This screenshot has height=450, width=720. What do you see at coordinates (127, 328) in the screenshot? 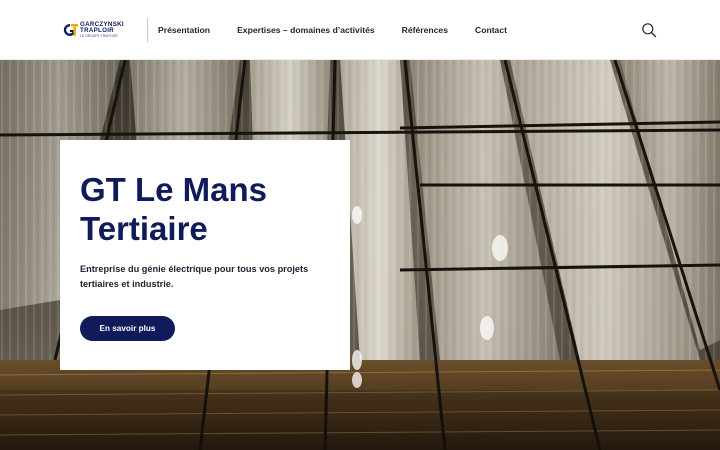
I see `learn-more-button: En savoir plus` at bounding box center [127, 328].